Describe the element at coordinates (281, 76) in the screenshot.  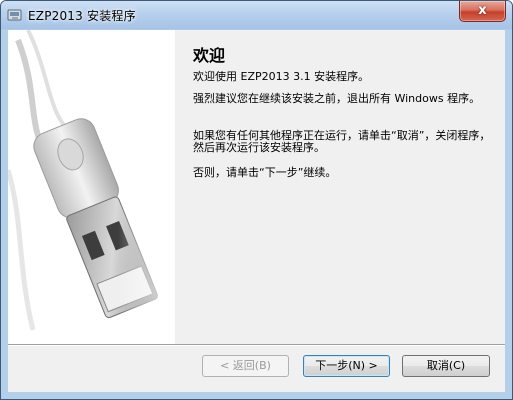
I see `welcome-line: 欢迎使用 EZP2013 3.1 安装程序。` at that location.